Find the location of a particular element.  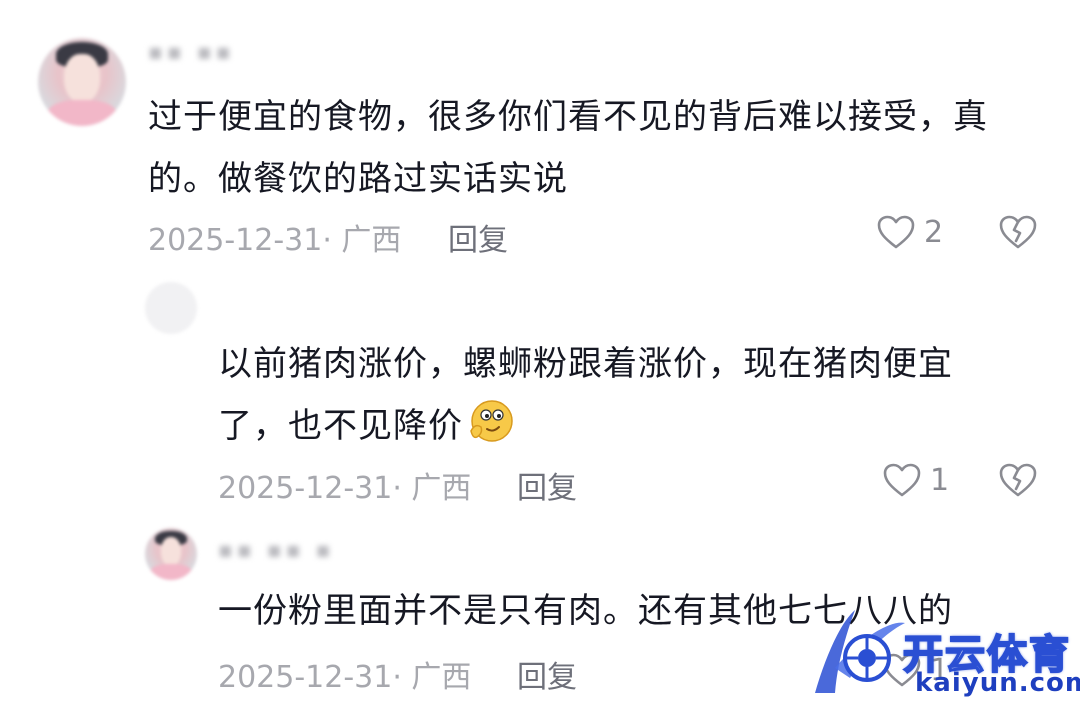

username-blurred: ▪▪ ▪▪ ▪ is located at coordinates (276, 550).